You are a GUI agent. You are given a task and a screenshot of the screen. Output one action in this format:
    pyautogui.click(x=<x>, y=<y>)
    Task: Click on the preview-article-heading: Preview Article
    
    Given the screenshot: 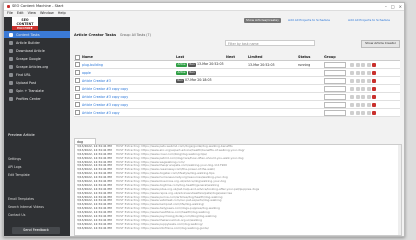 What is the action you would take?
    pyautogui.click(x=21, y=135)
    